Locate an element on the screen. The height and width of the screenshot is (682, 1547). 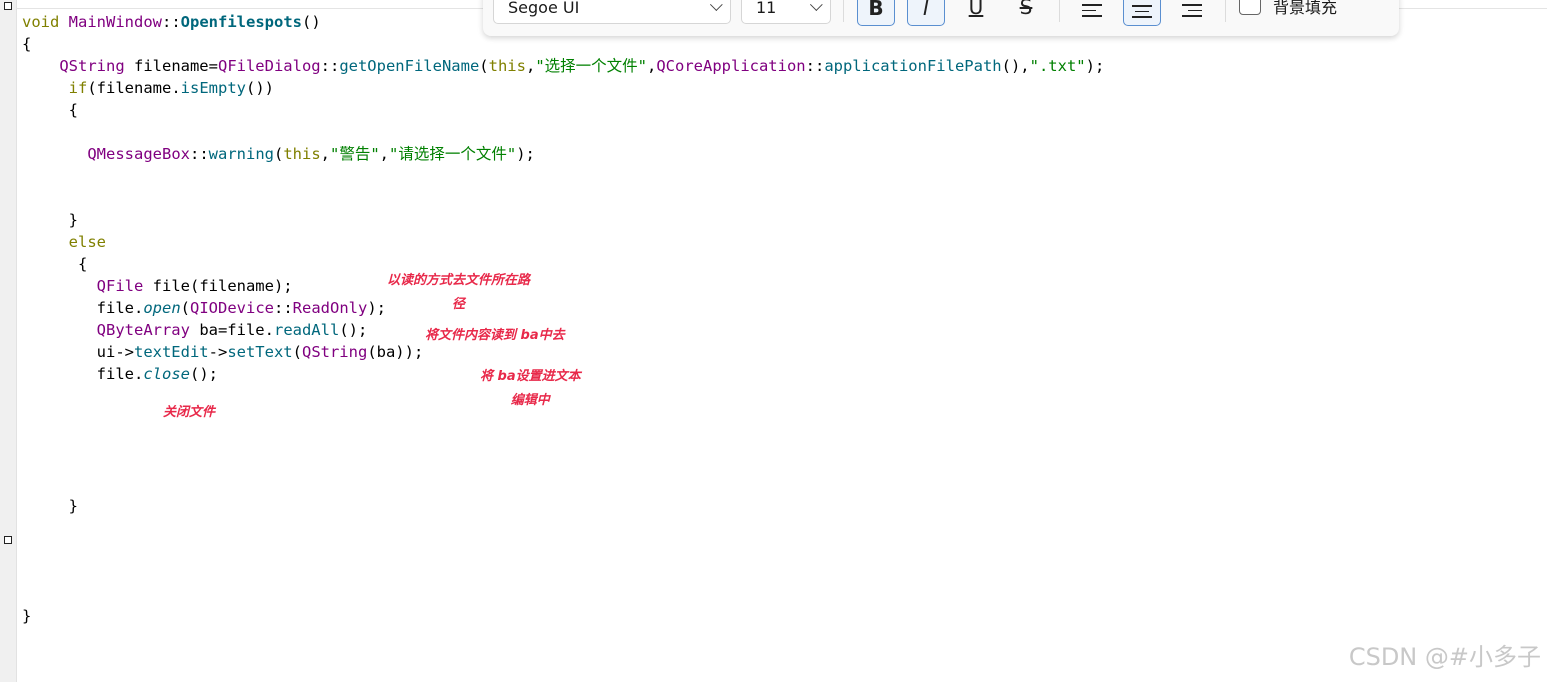
align-left-button is located at coordinates (1092, 13).